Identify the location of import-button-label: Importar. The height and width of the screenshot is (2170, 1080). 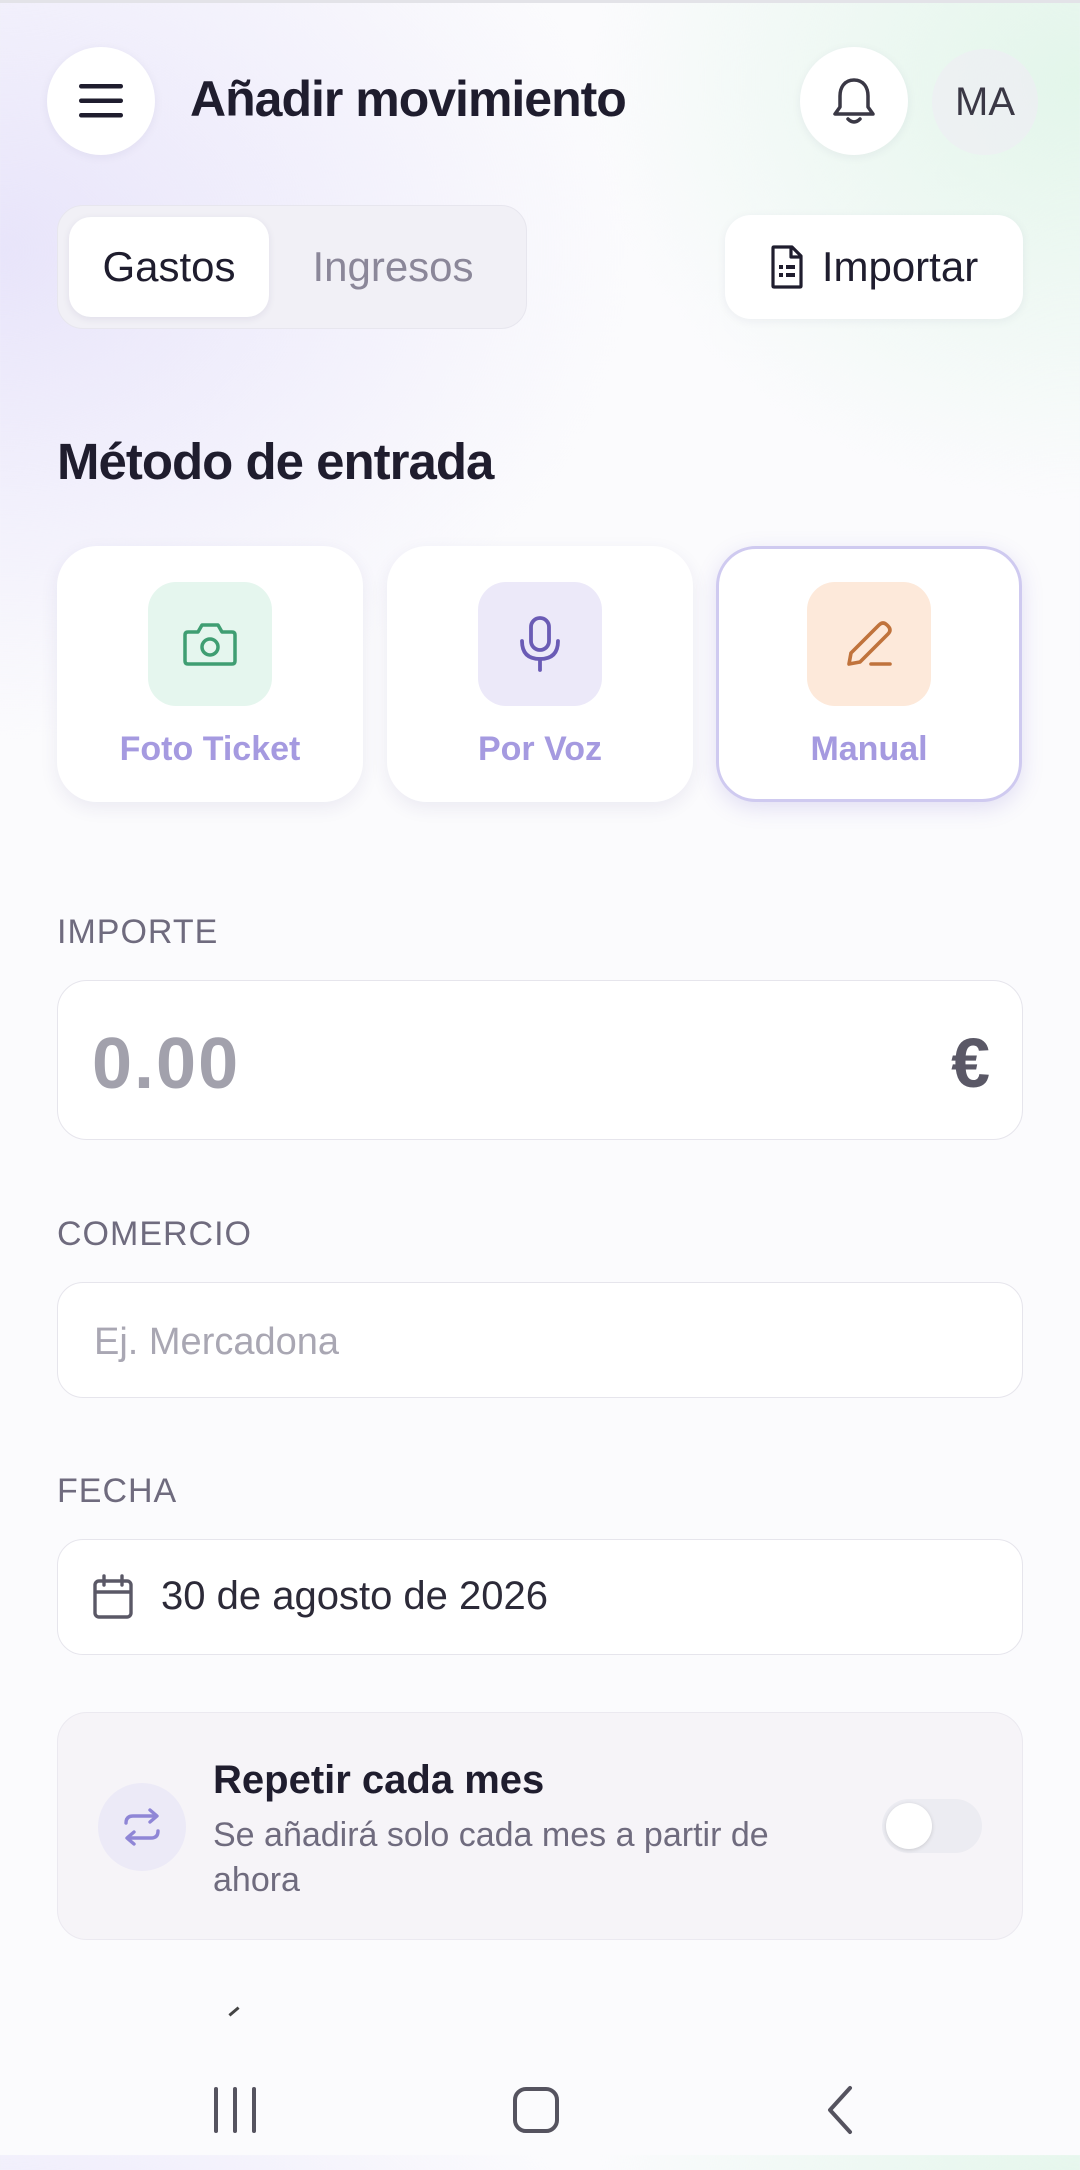
(900, 266).